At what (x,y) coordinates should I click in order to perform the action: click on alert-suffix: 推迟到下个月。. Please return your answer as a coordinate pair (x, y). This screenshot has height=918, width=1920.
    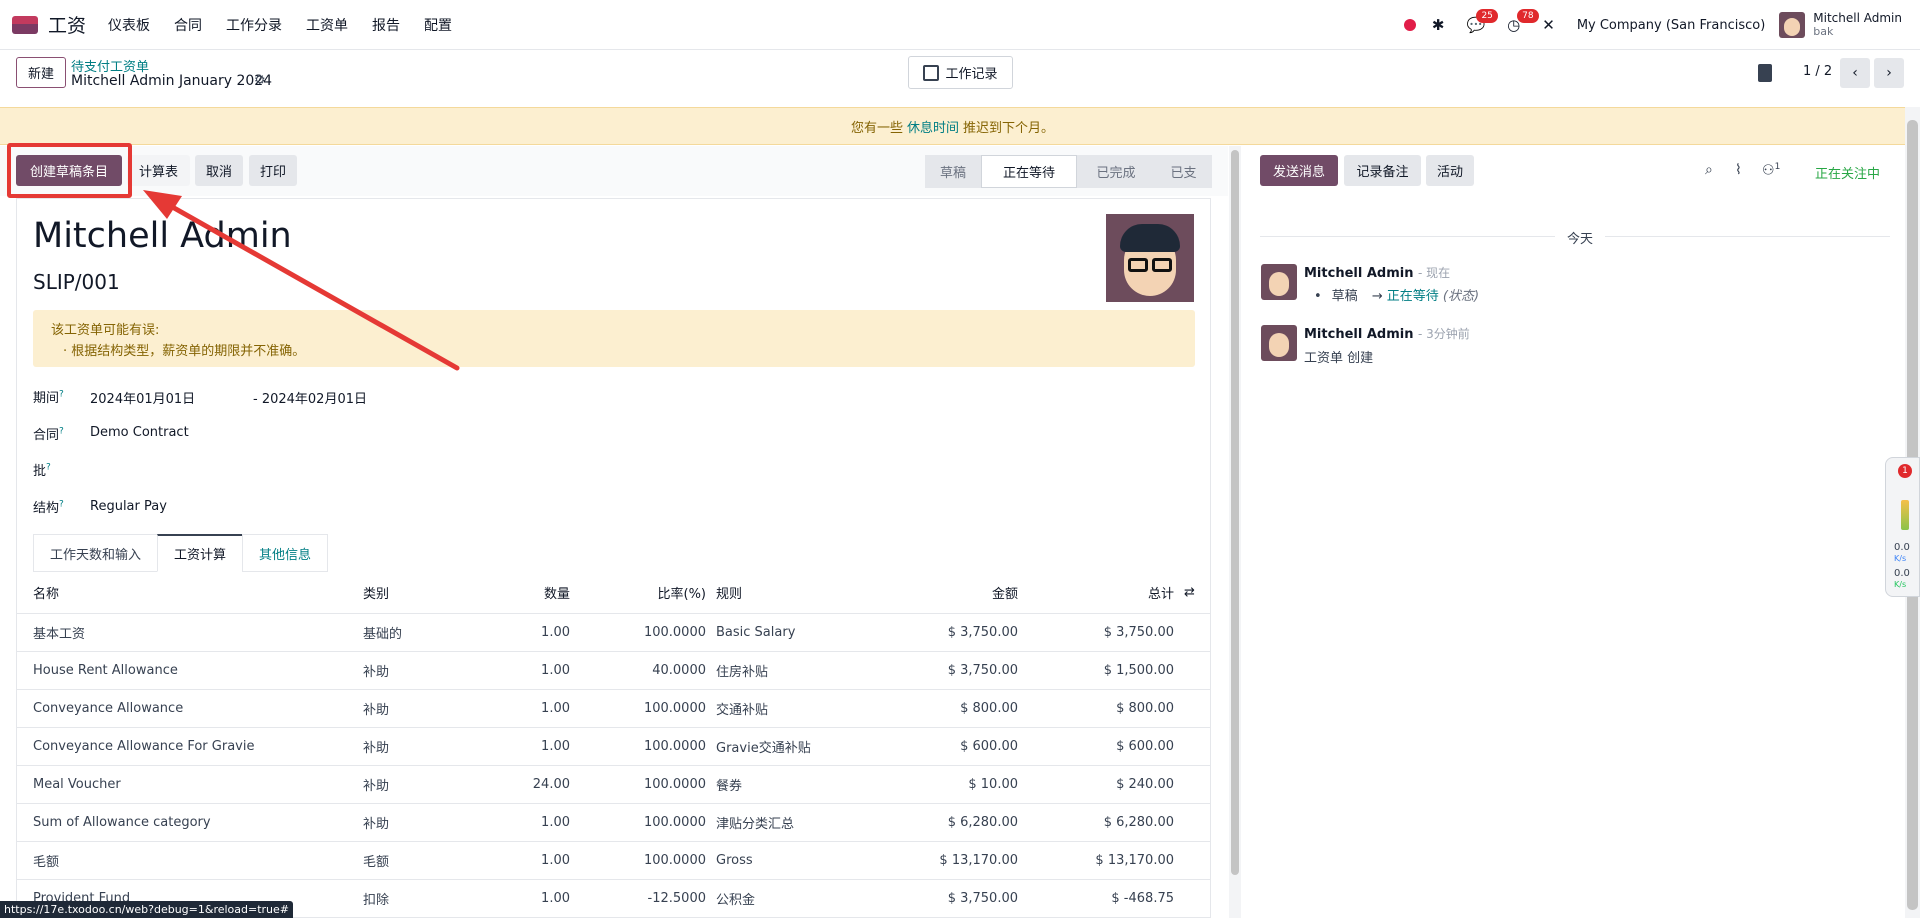
    Looking at the image, I should click on (1009, 128).